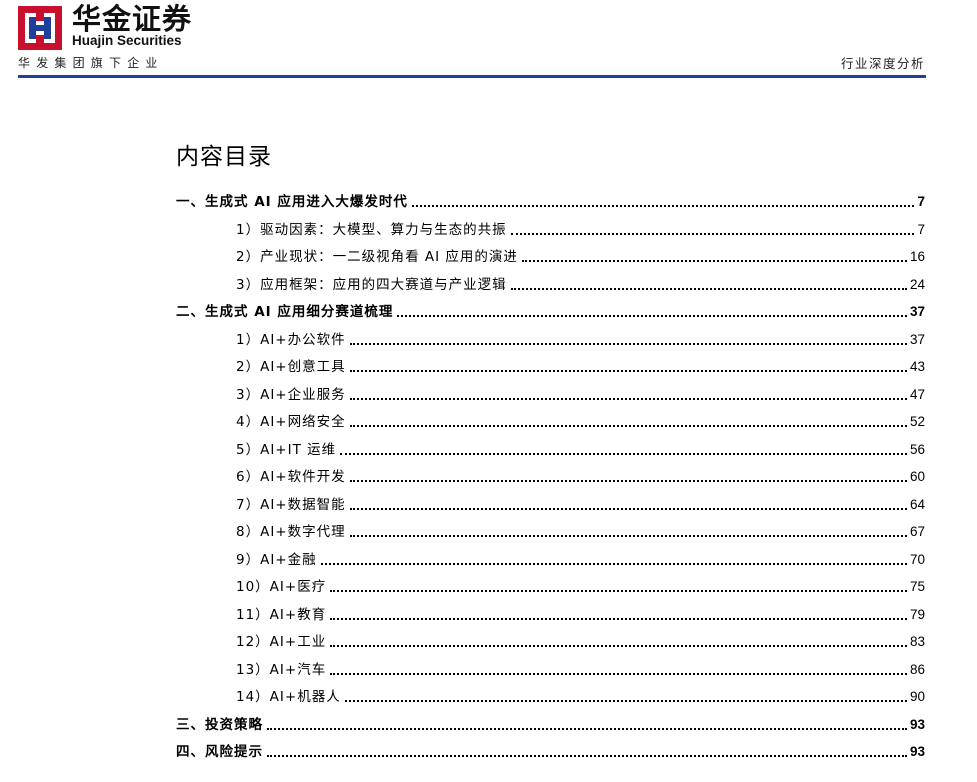 The width and height of the screenshot is (977, 782). What do you see at coordinates (917, 421) in the screenshot?
I see `toc-page-number: 52` at bounding box center [917, 421].